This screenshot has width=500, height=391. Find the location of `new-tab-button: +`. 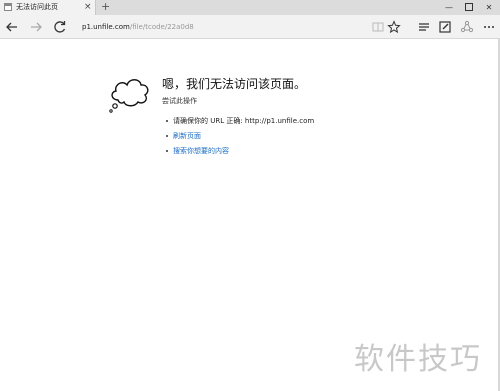

new-tab-button: + is located at coordinates (105, 7).